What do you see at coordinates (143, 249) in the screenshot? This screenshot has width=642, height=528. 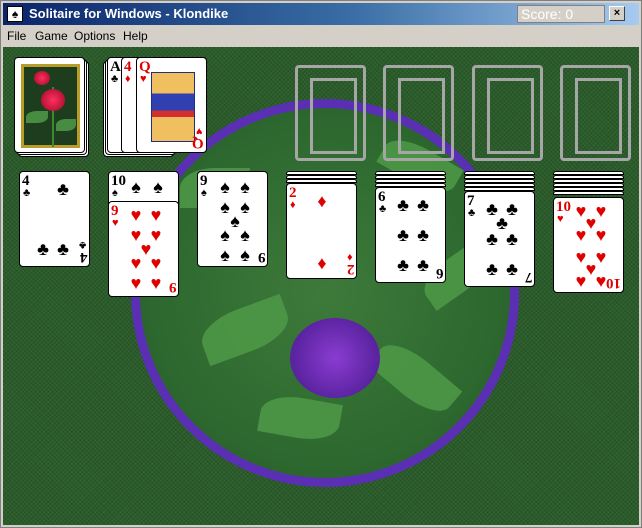 I see `tableau-2-card-9-hearts: 9 ♥ ♥ ♥ ♥ ♥ ♥ ♥ ♥ ♥ ♥ 9` at bounding box center [143, 249].